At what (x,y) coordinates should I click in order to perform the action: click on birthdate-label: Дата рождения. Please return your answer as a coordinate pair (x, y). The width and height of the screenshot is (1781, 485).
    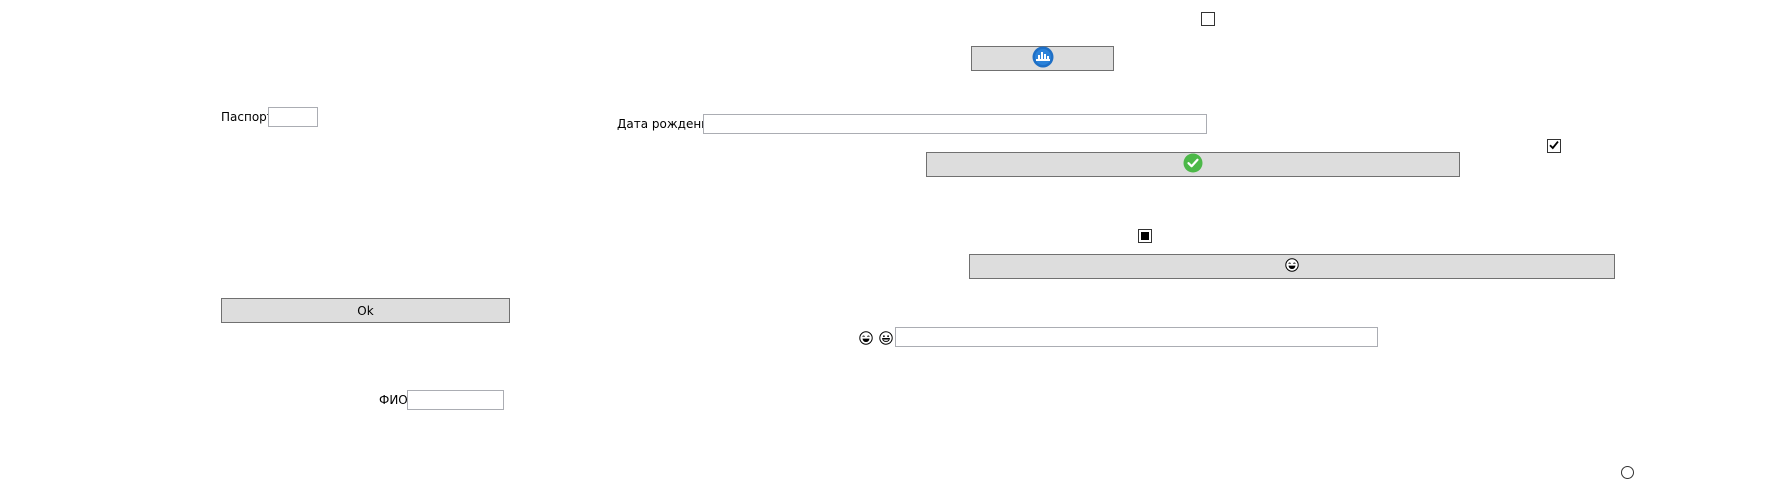
    Looking at the image, I should click on (667, 124).